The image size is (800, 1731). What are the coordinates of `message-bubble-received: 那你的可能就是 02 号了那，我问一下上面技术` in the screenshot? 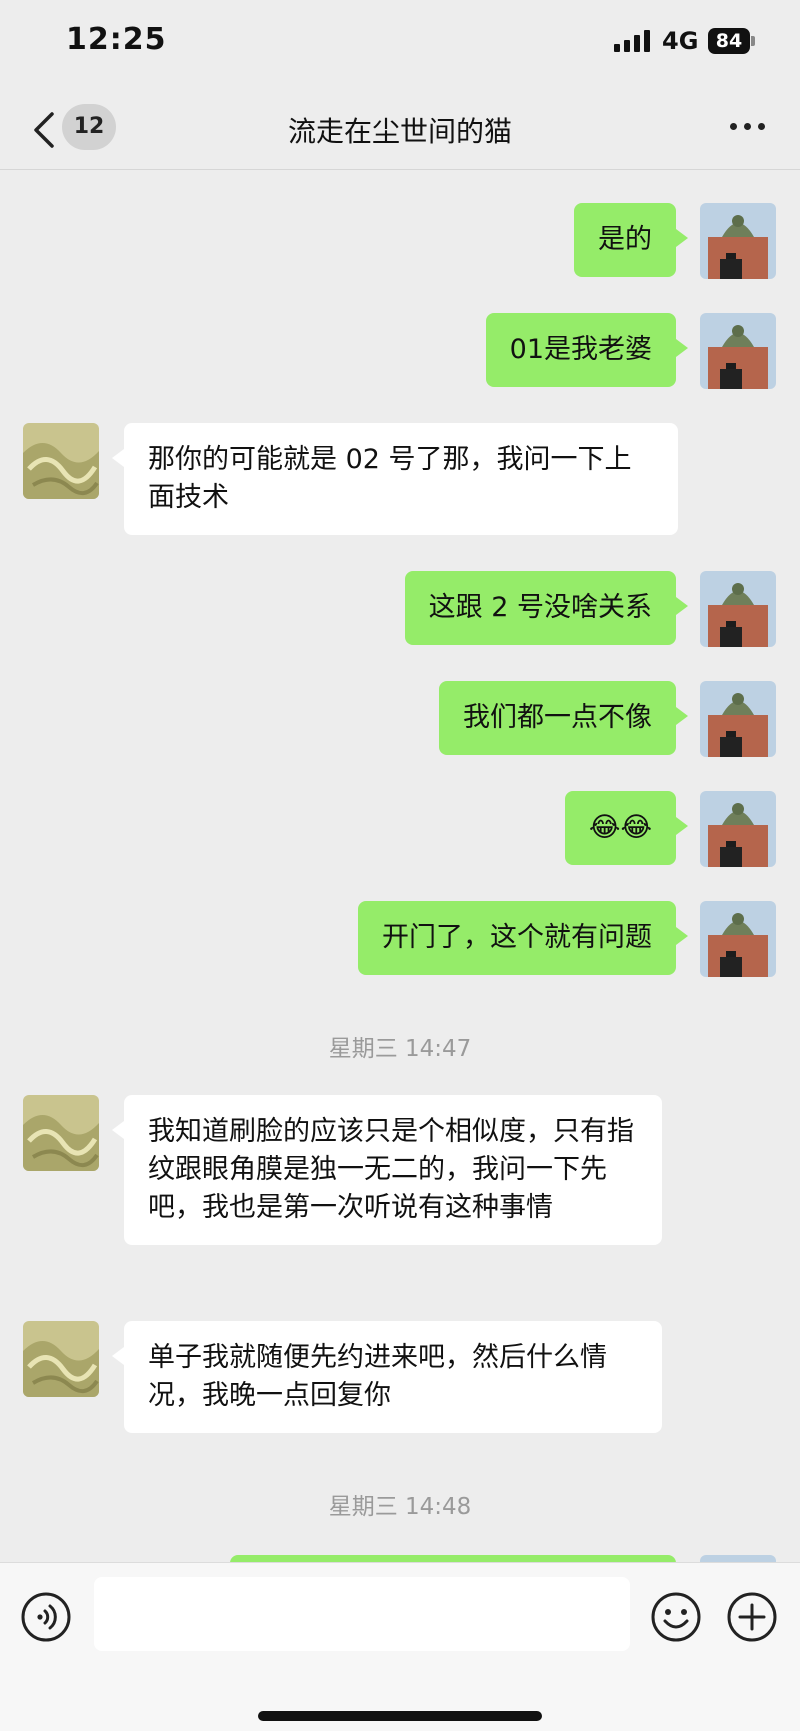 It's located at (395, 479).